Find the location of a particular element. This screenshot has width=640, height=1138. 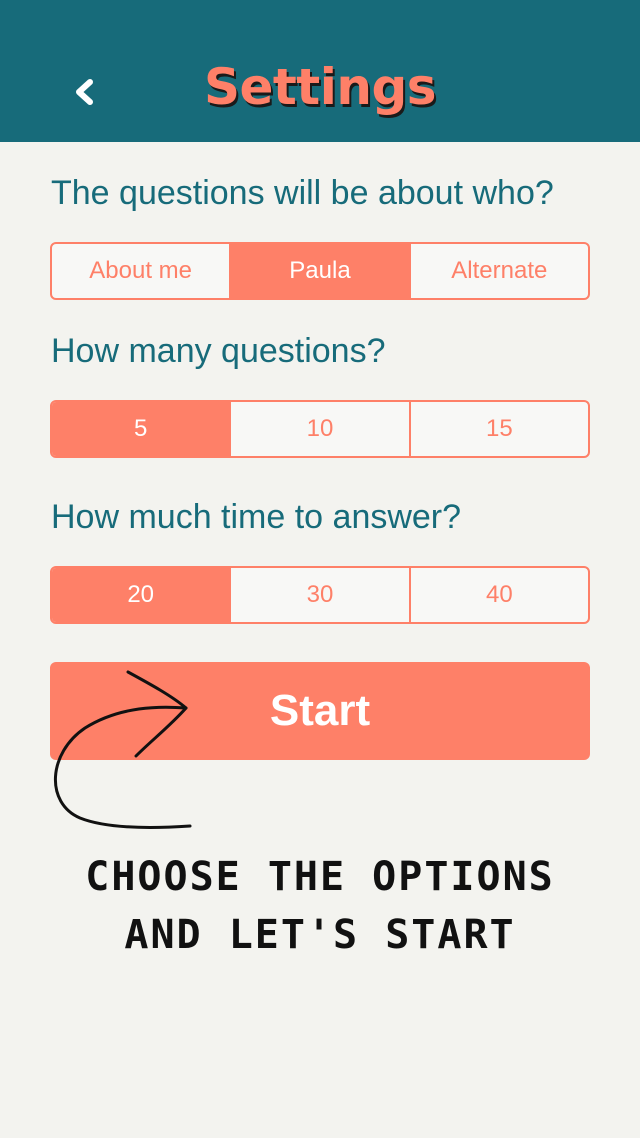

count-segmented-control: 5 10 15 is located at coordinates (320, 429).